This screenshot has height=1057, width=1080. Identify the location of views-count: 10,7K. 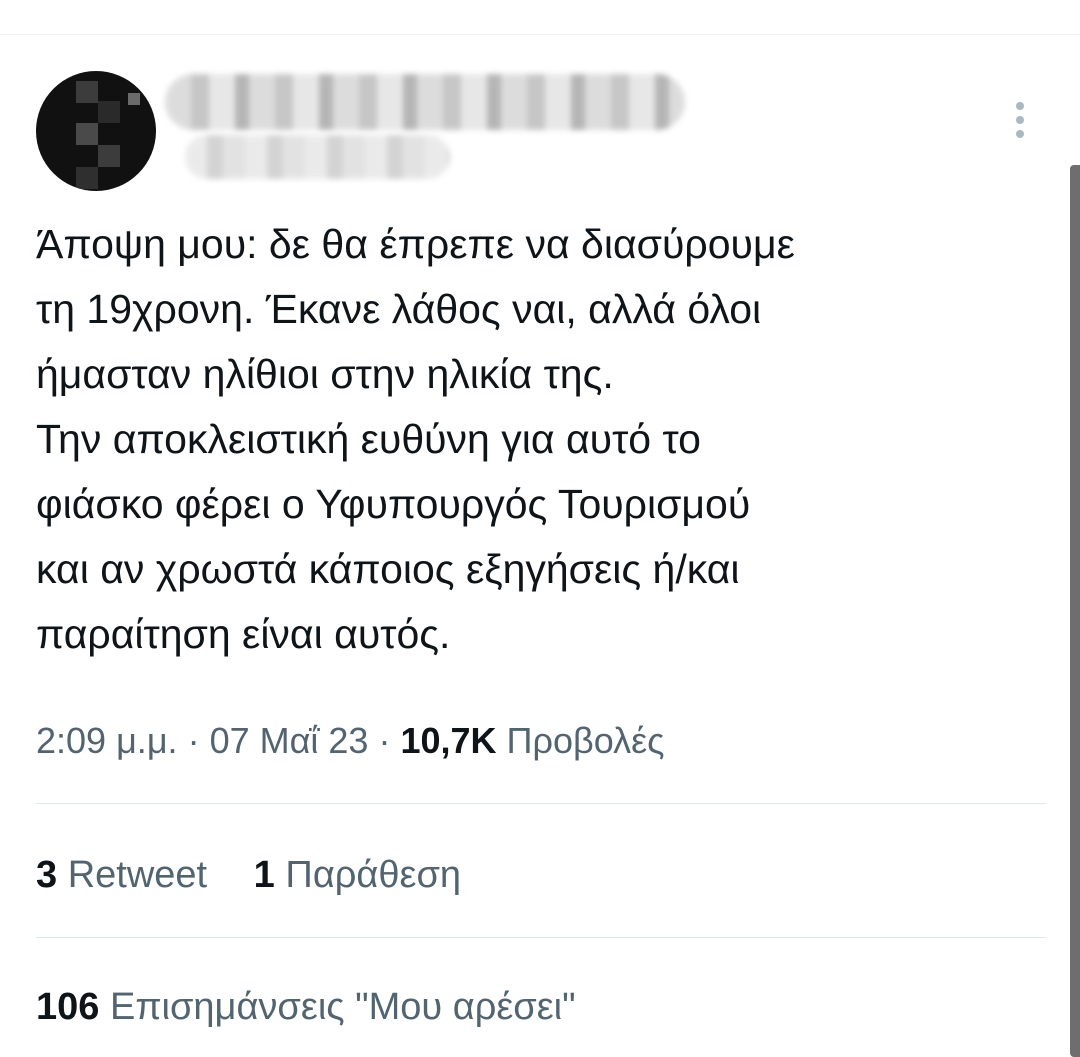
(448, 740).